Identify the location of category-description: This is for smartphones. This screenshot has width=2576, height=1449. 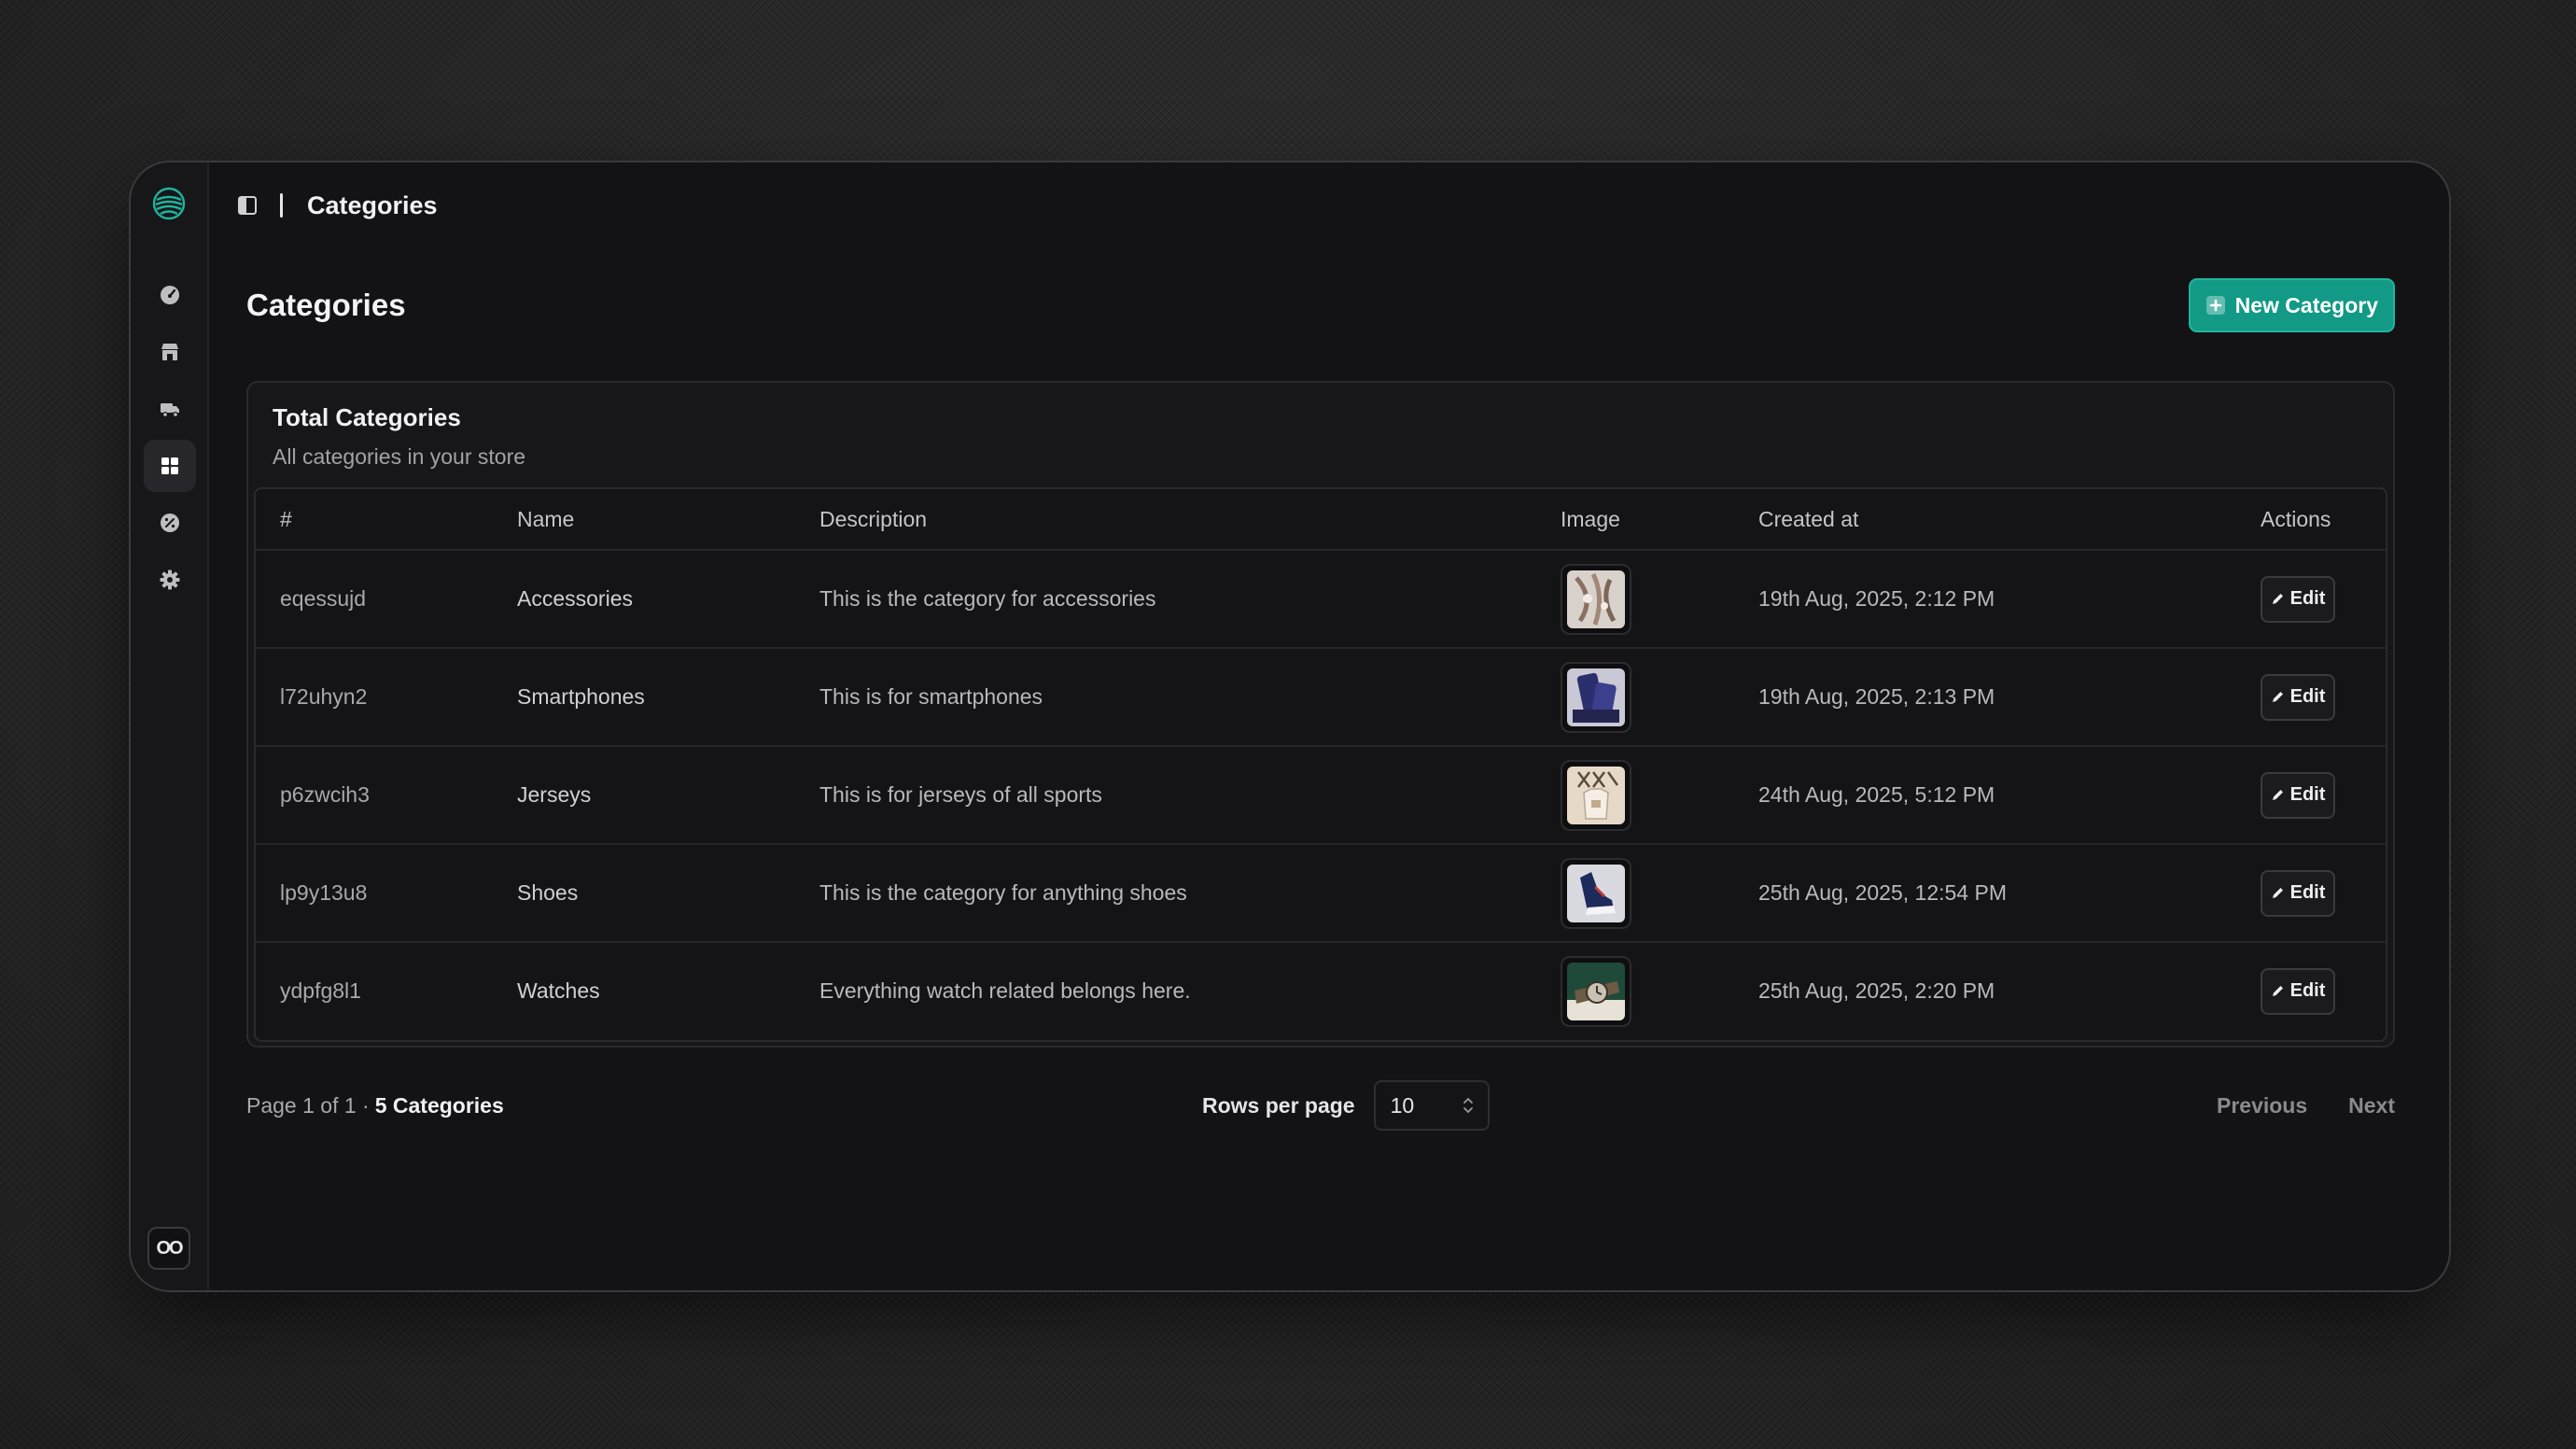
(931, 696).